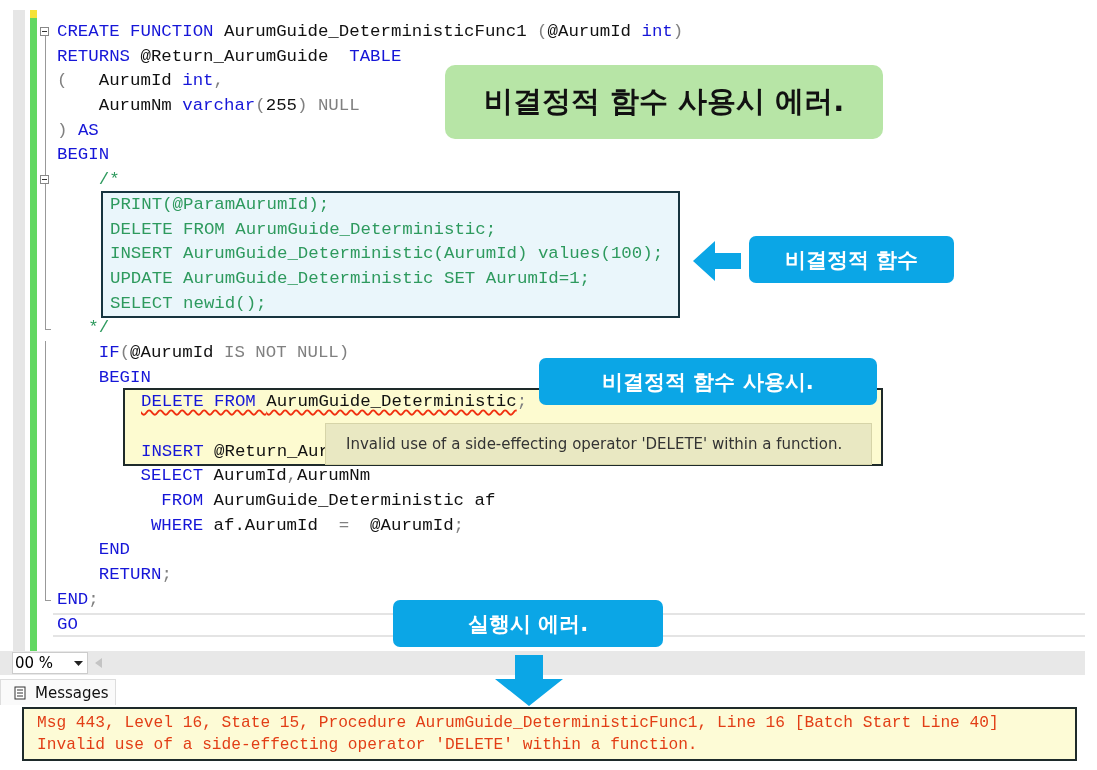 This screenshot has height=770, width=1097. I want to click on messages-tab: Messages, so click(58, 692).